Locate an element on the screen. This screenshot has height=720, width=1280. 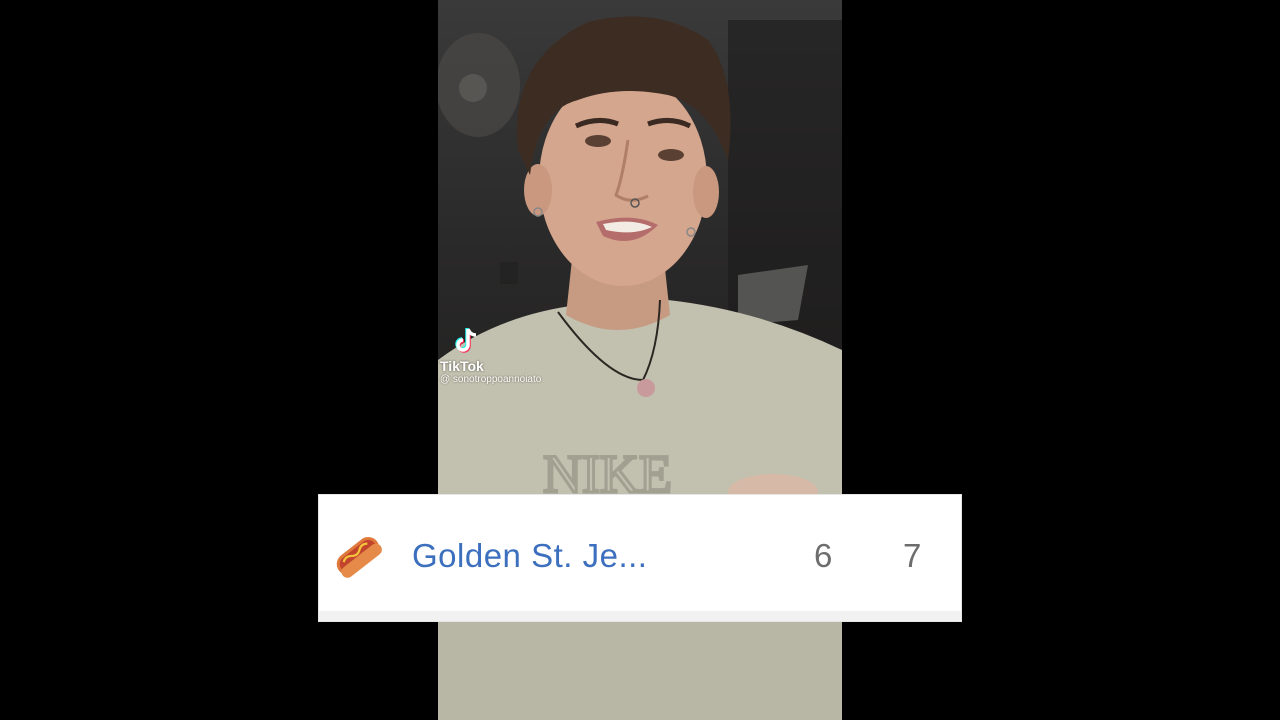
tiktok-watermark: TikTok @ sonotroppoannoiato is located at coordinates (490, 355).